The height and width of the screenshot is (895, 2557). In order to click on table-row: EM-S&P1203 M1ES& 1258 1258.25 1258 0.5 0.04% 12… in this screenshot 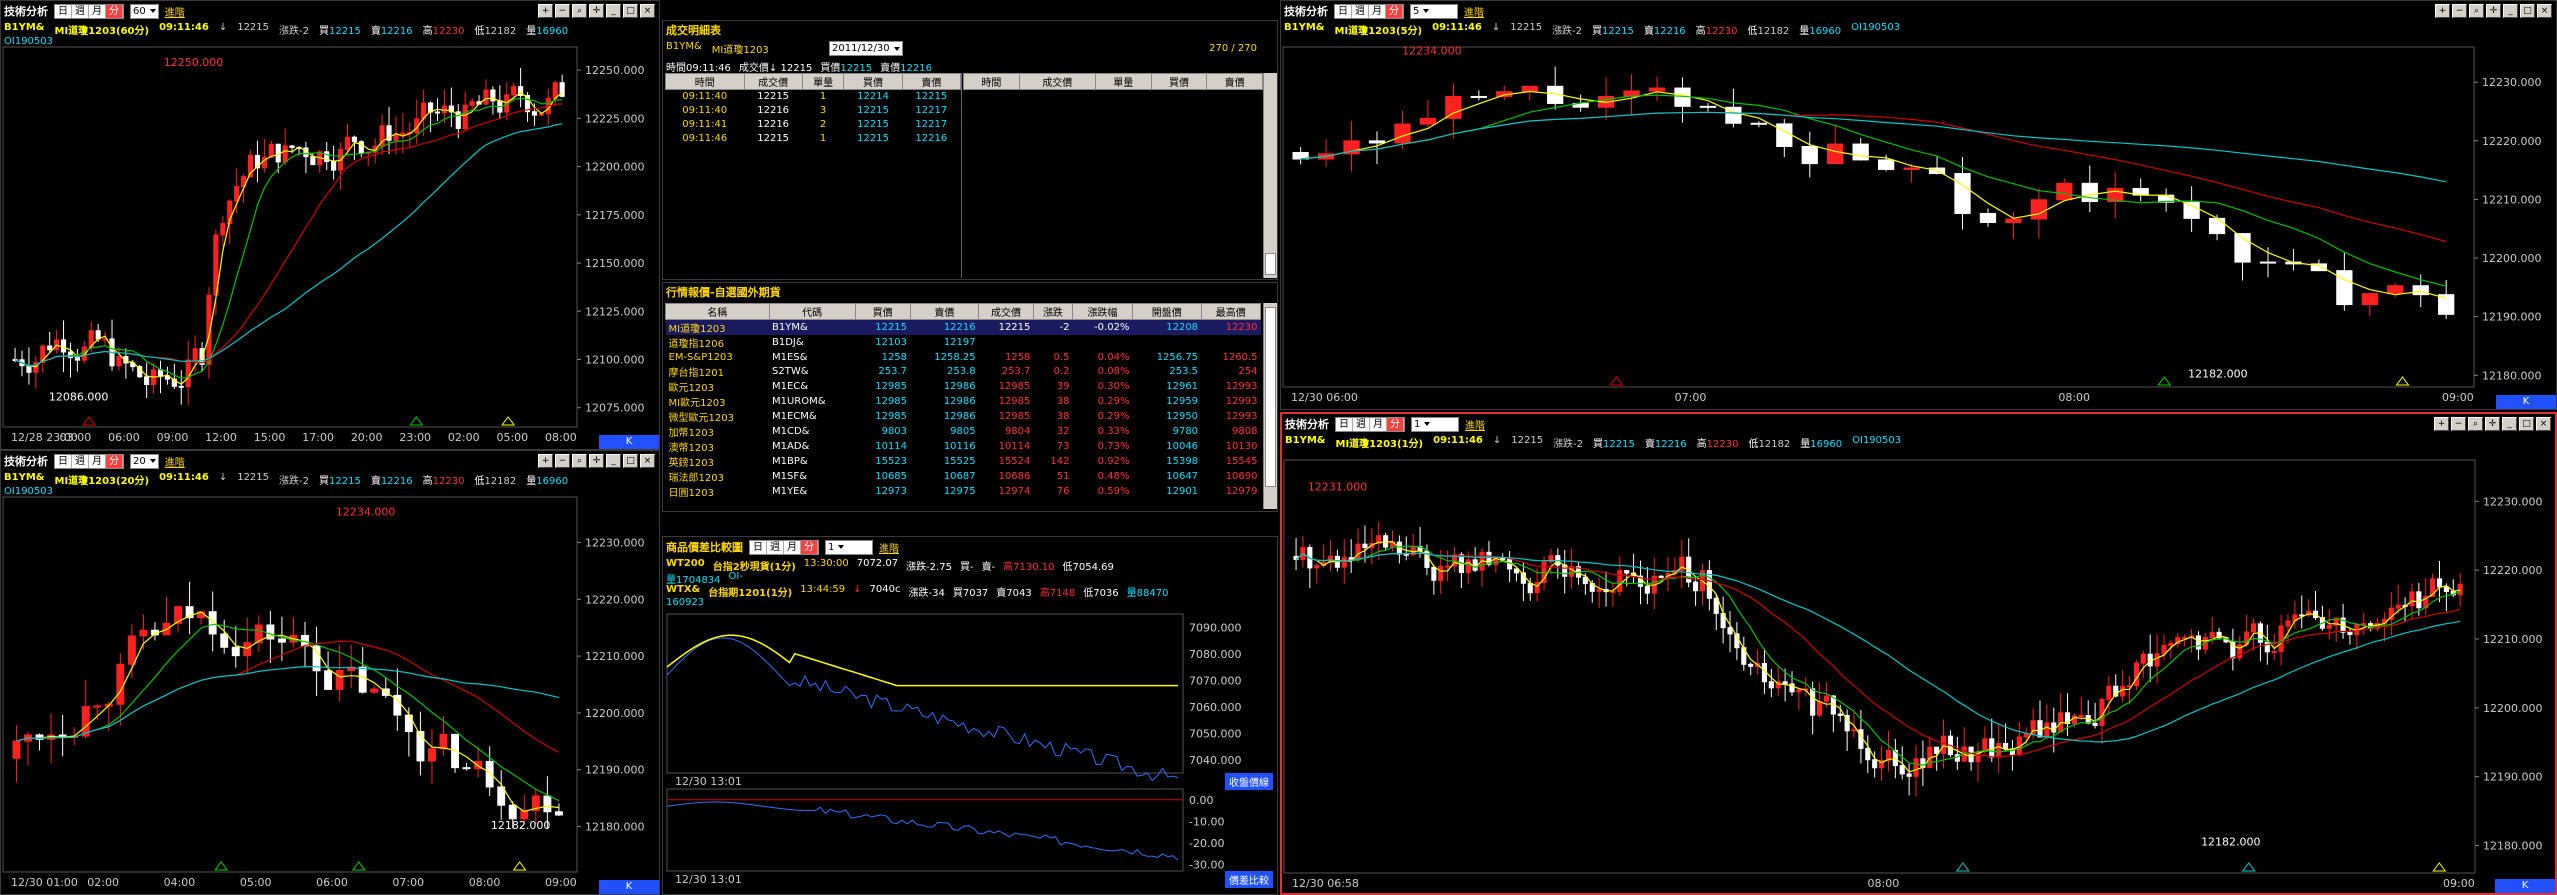, I will do `click(963, 357)`.